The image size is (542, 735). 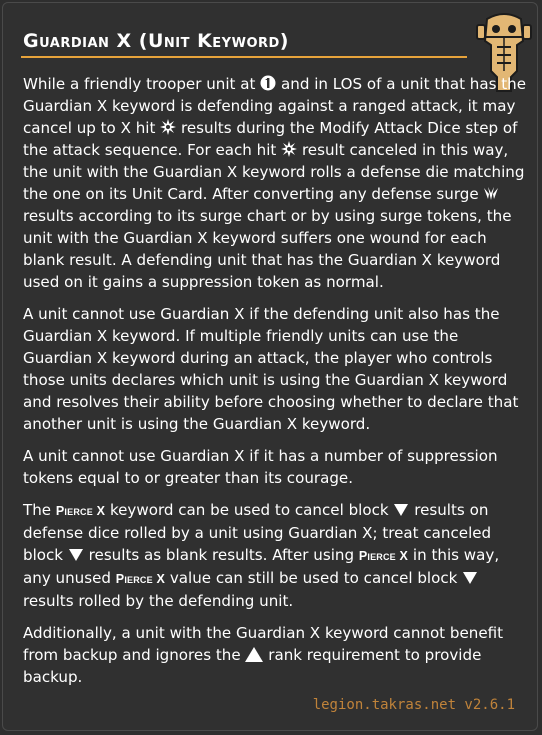 I want to click on site-version-label: legion.takras.net v2.6.1, so click(x=413, y=705).